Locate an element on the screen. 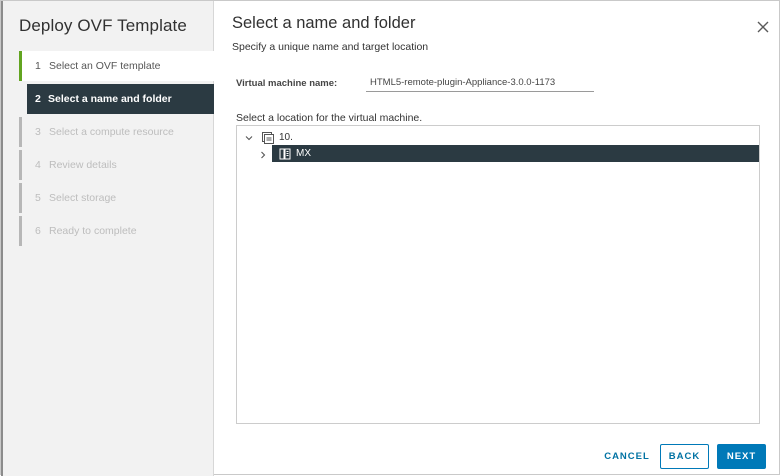 The image size is (780, 476). step-number: 1 is located at coordinates (38, 66).